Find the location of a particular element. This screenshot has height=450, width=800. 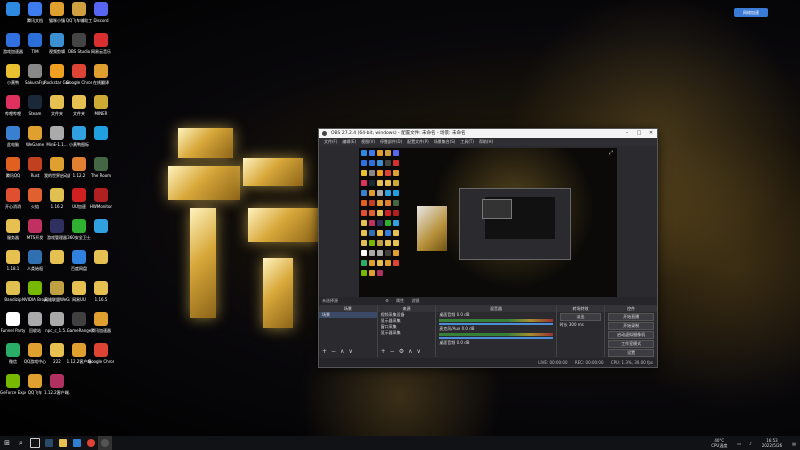

transitions-dock: 转场特效 淡出 时长 300 ms is located at coordinates (581, 331).